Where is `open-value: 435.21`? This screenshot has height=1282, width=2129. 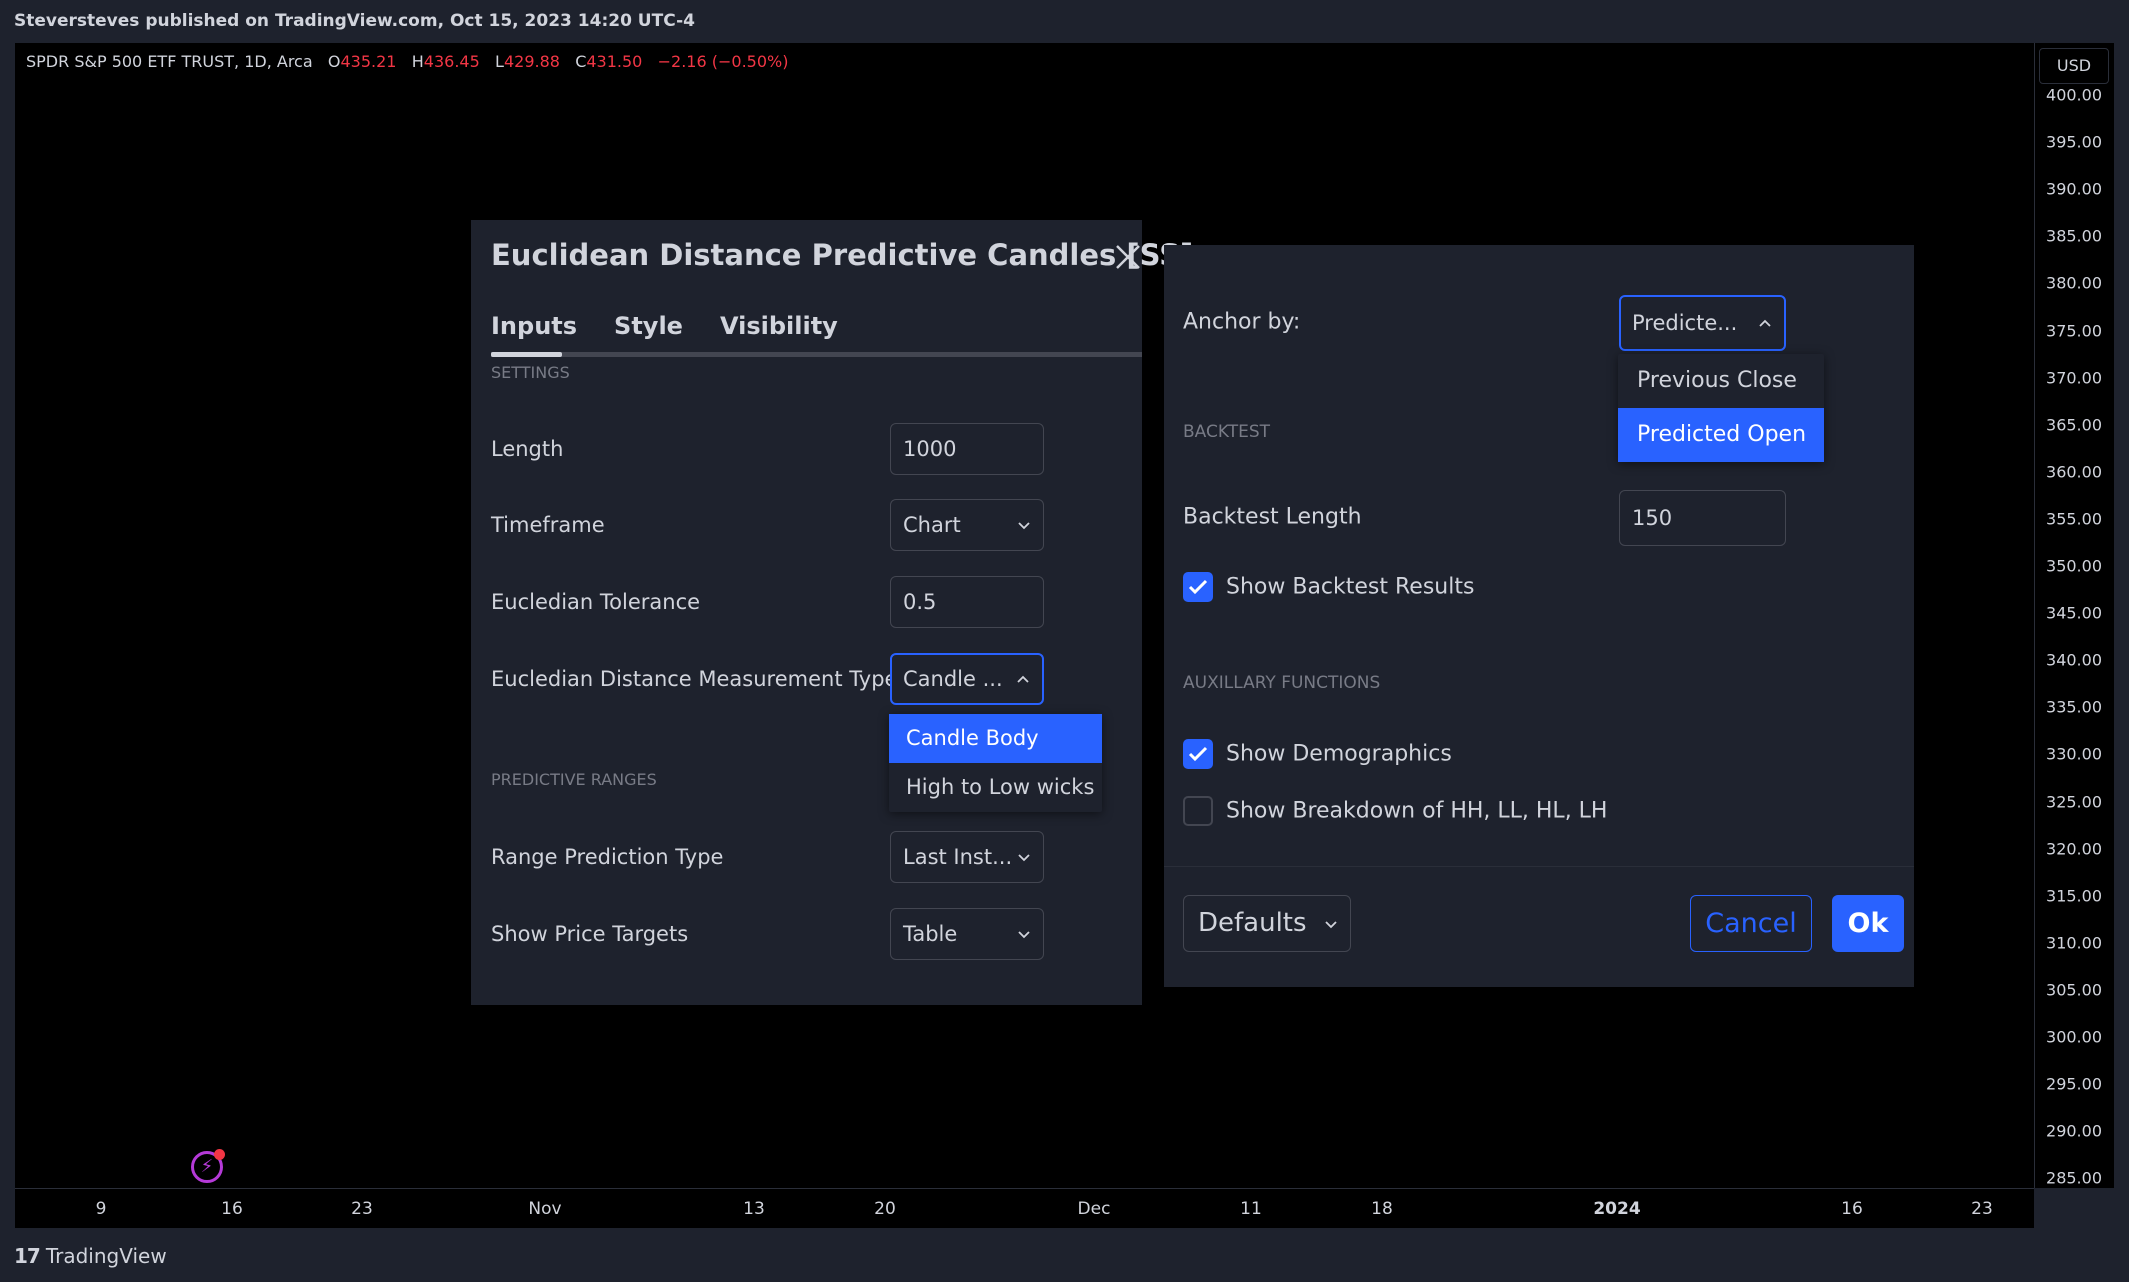 open-value: 435.21 is located at coordinates (368, 61).